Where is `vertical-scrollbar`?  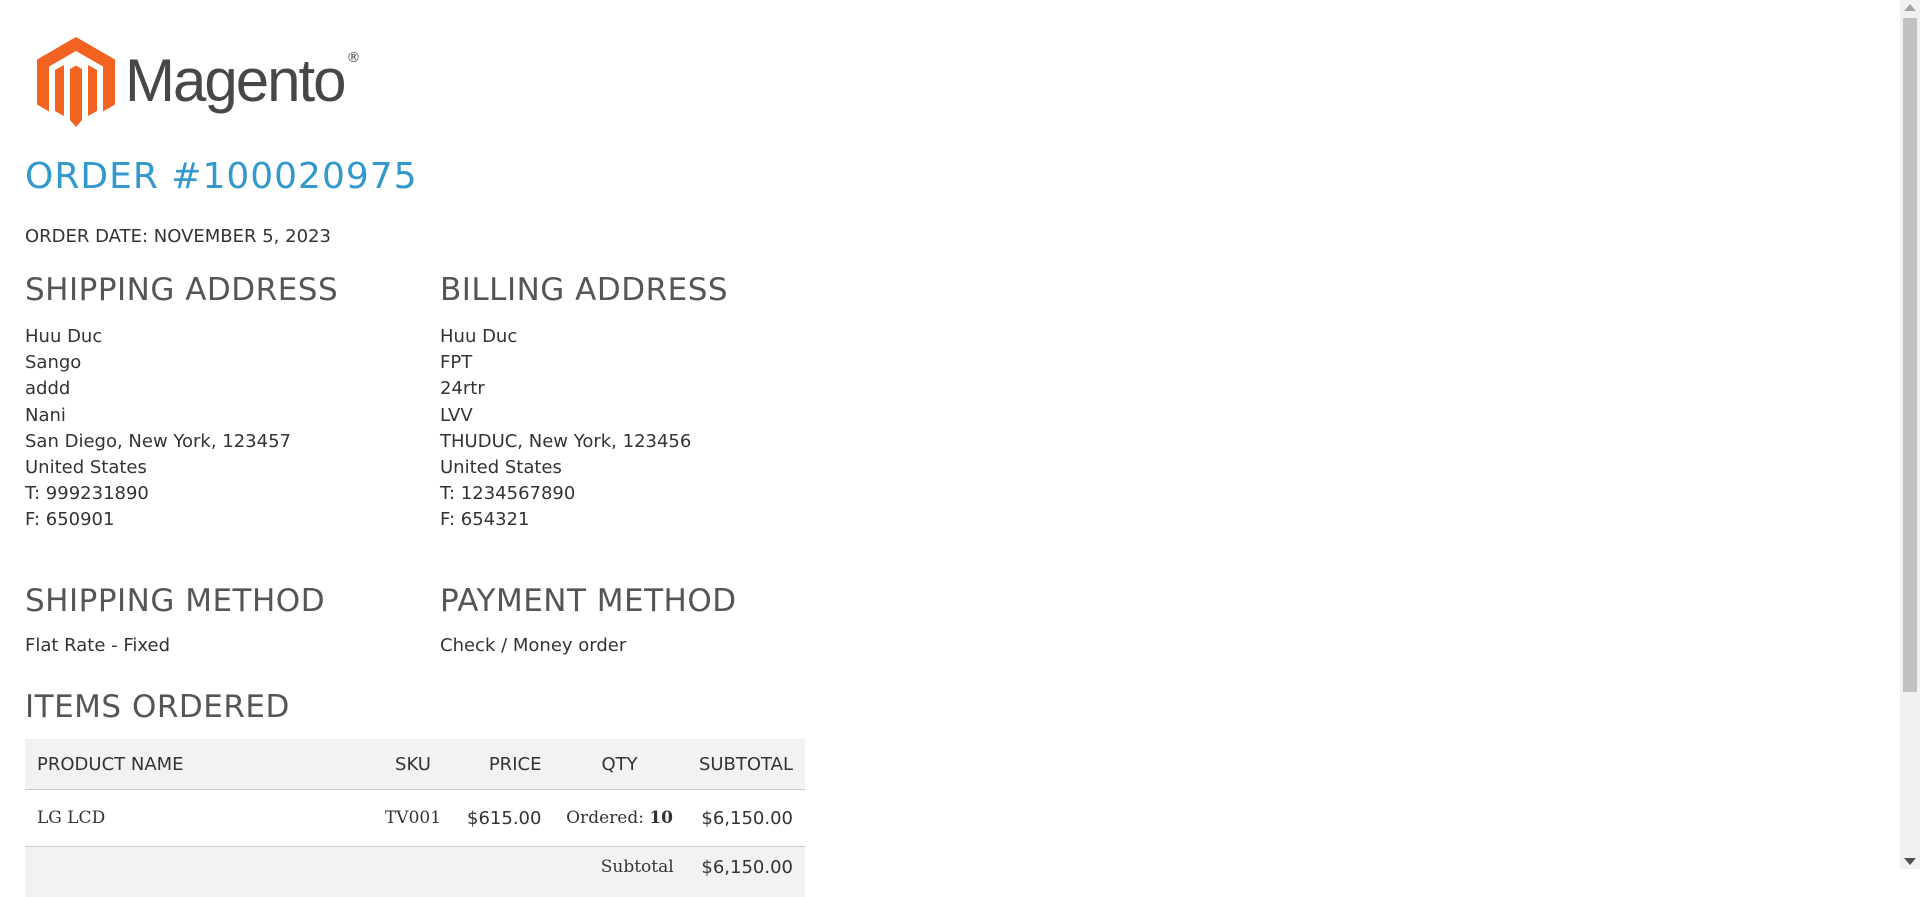
vertical-scrollbar is located at coordinates (1910, 434).